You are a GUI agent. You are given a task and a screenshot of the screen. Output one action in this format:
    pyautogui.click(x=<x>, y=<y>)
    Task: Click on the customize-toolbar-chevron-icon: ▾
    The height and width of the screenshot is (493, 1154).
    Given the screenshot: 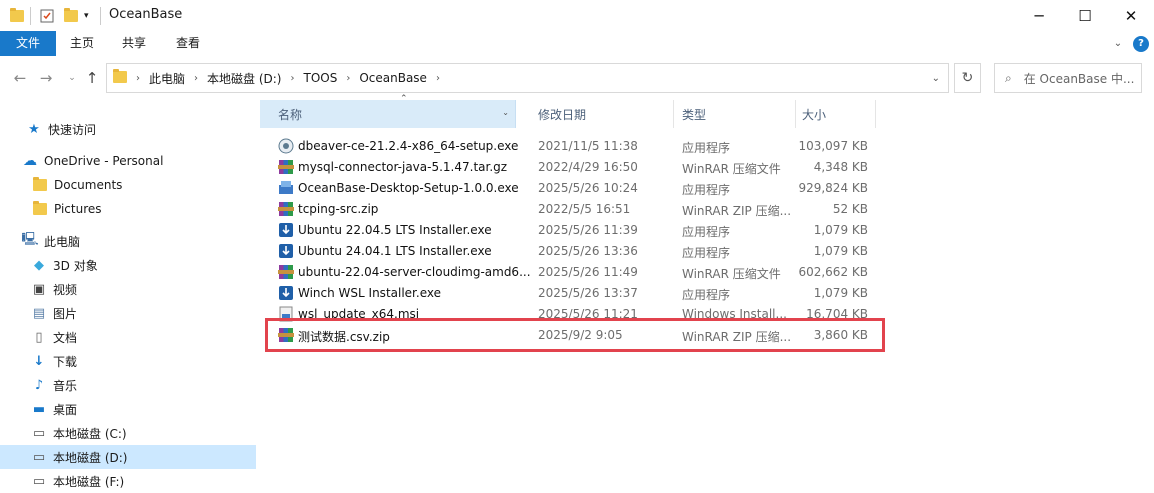 What is the action you would take?
    pyautogui.click(x=86, y=16)
    